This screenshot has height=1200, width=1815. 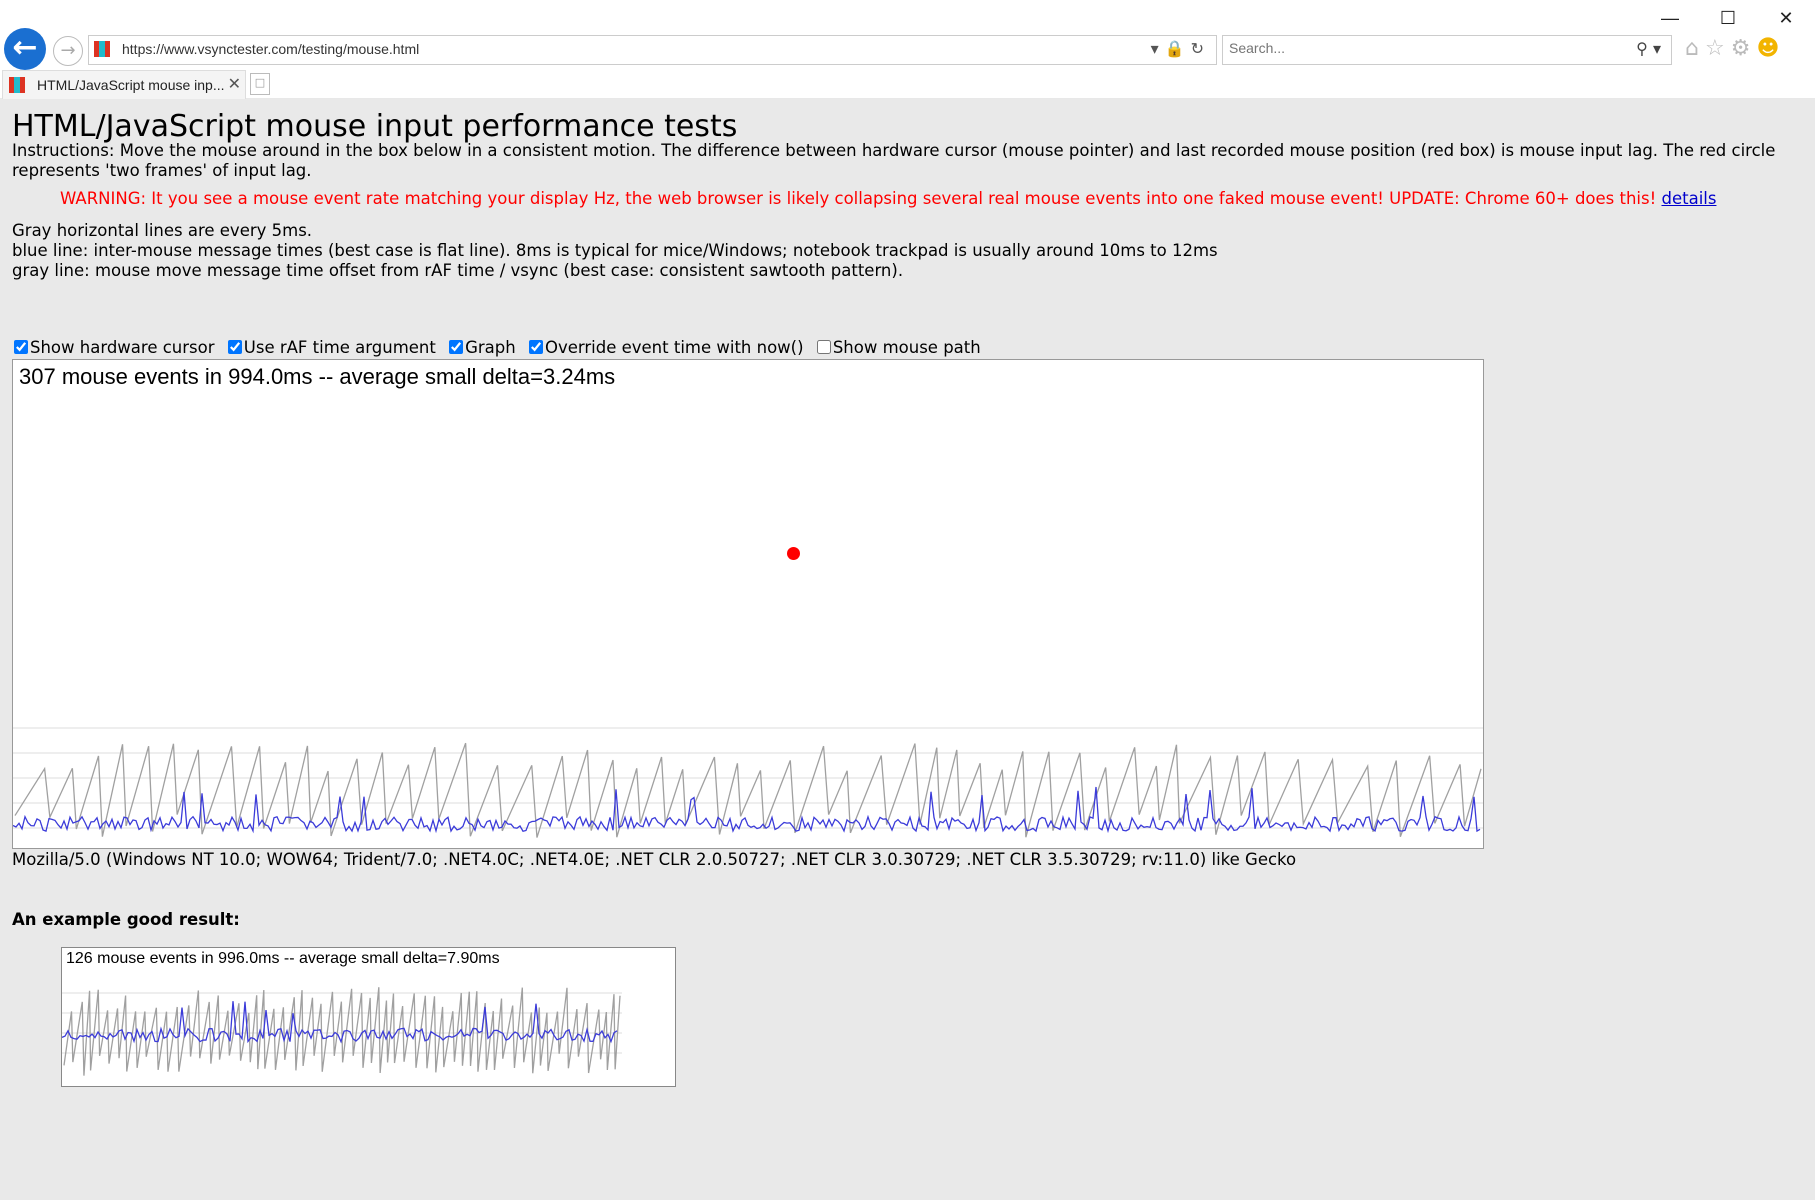 What do you see at coordinates (1688, 198) in the screenshot?
I see `details-link: details` at bounding box center [1688, 198].